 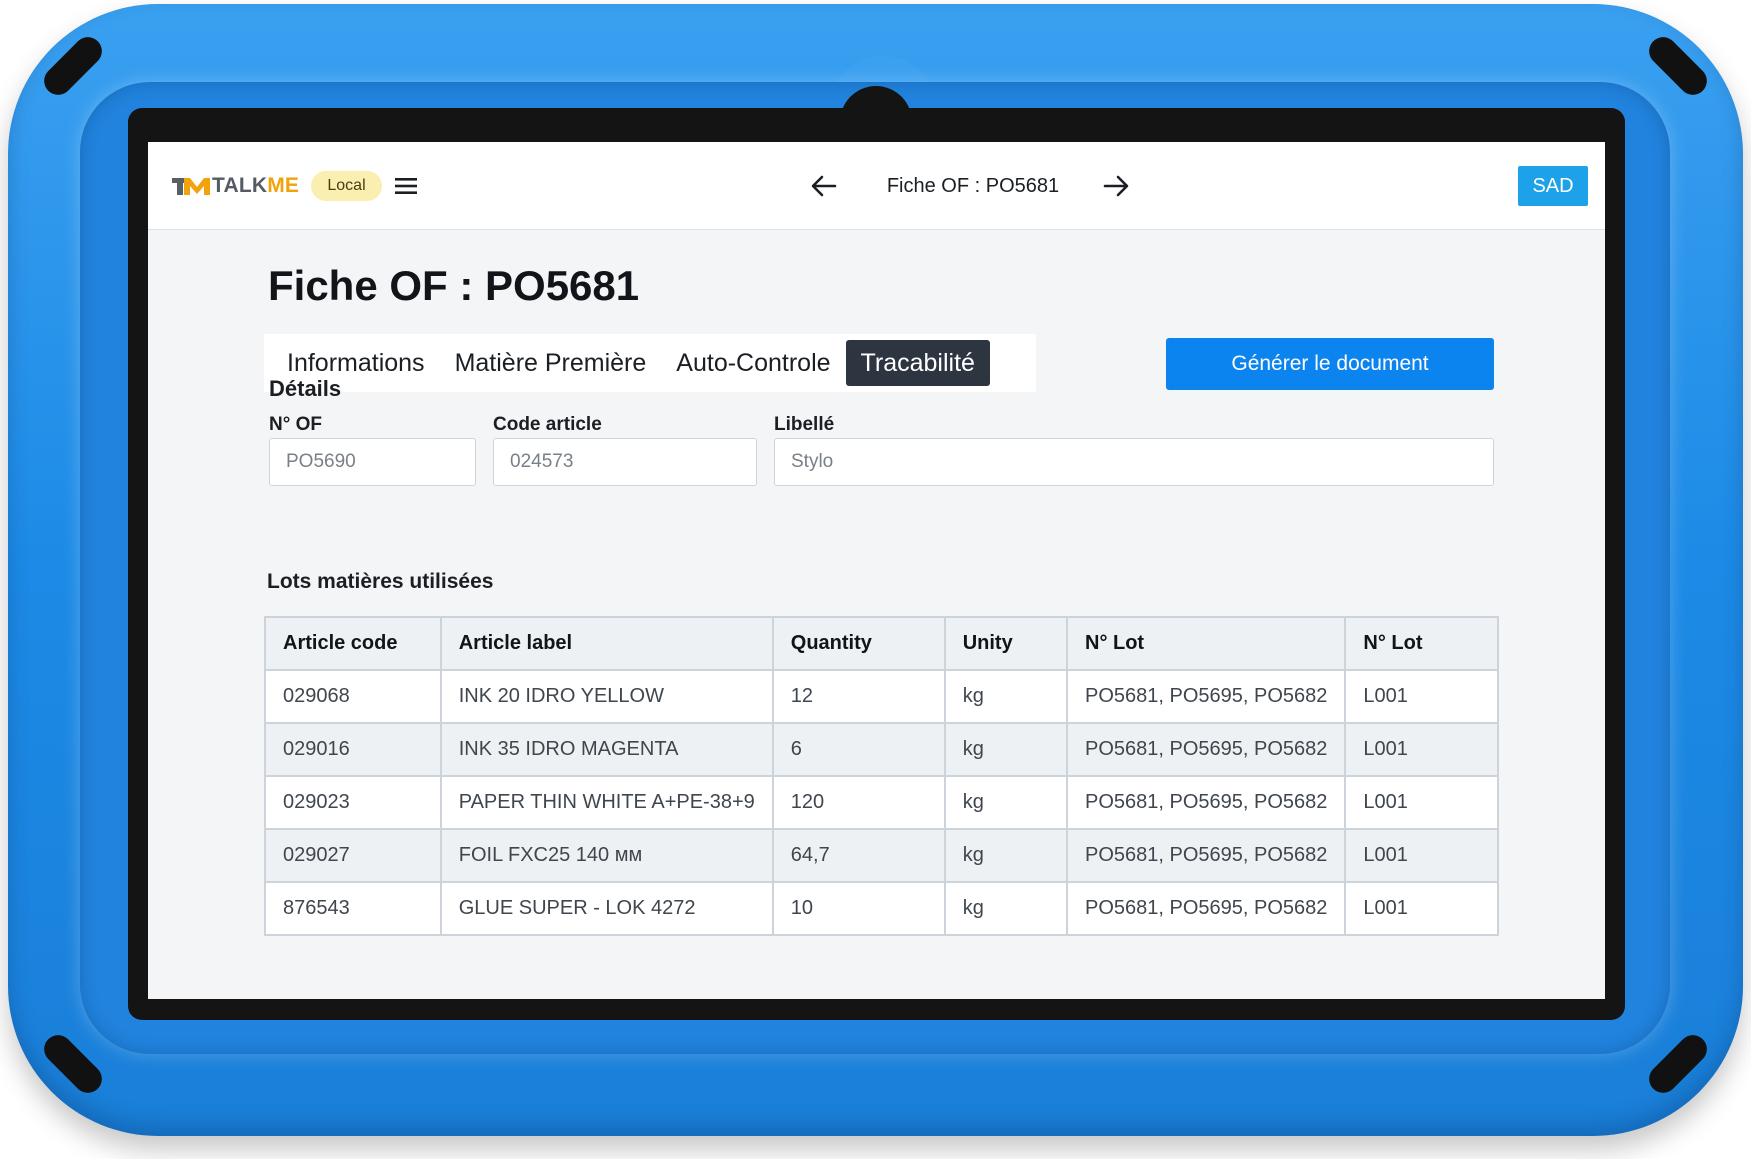 I want to click on article-code-label: Code article, so click(x=547, y=424).